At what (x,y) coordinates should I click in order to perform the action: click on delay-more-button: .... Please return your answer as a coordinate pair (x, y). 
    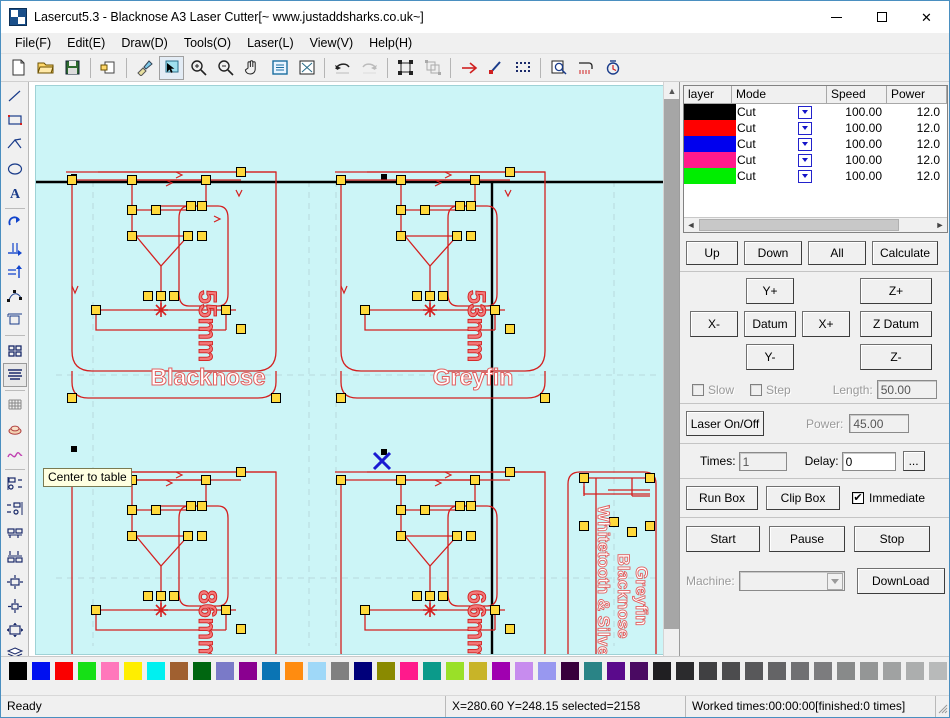
    Looking at the image, I should click on (913, 461).